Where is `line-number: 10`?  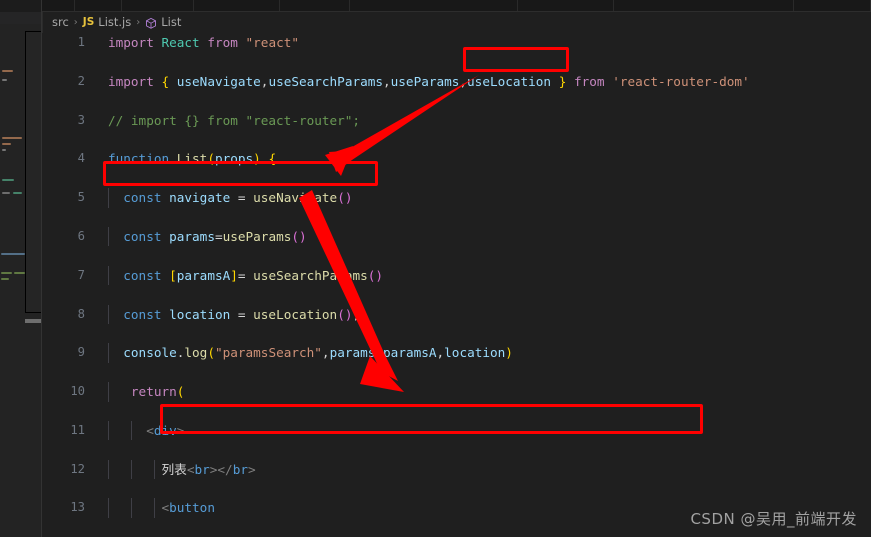
line-number: 10 is located at coordinates (77, 391).